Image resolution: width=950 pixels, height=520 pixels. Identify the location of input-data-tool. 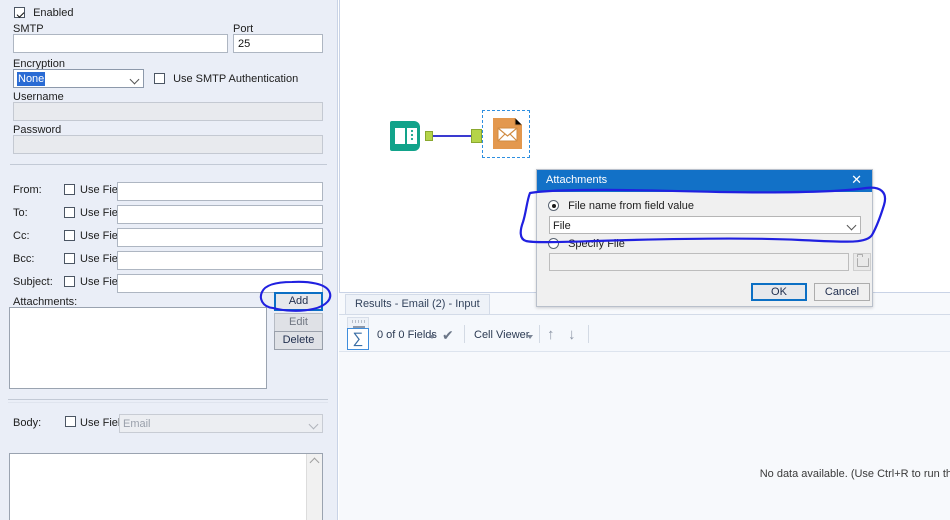
(406, 136).